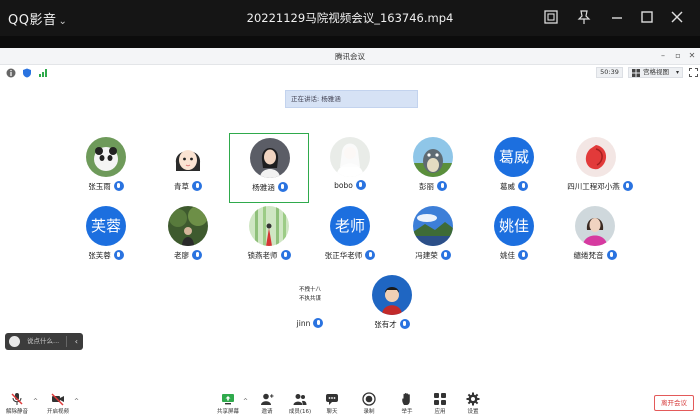 The image size is (700, 418). Describe the element at coordinates (181, 255) in the screenshot. I see `participant-name: 老廖` at that location.